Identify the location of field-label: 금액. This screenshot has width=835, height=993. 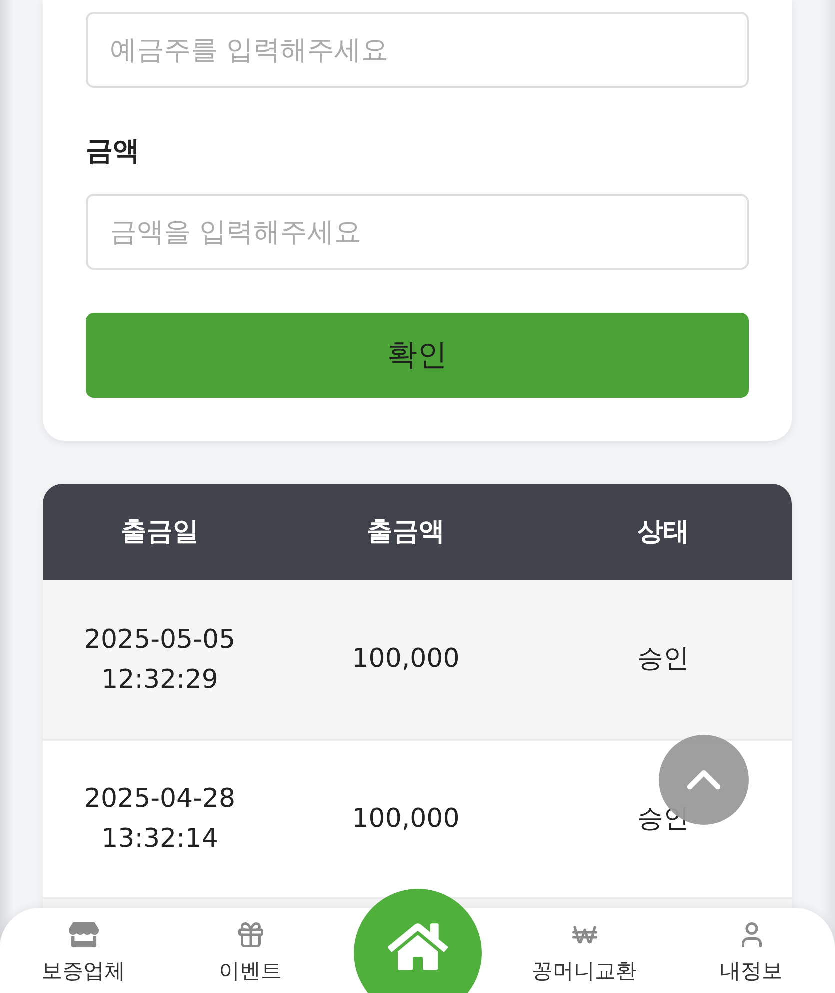
(113, 152).